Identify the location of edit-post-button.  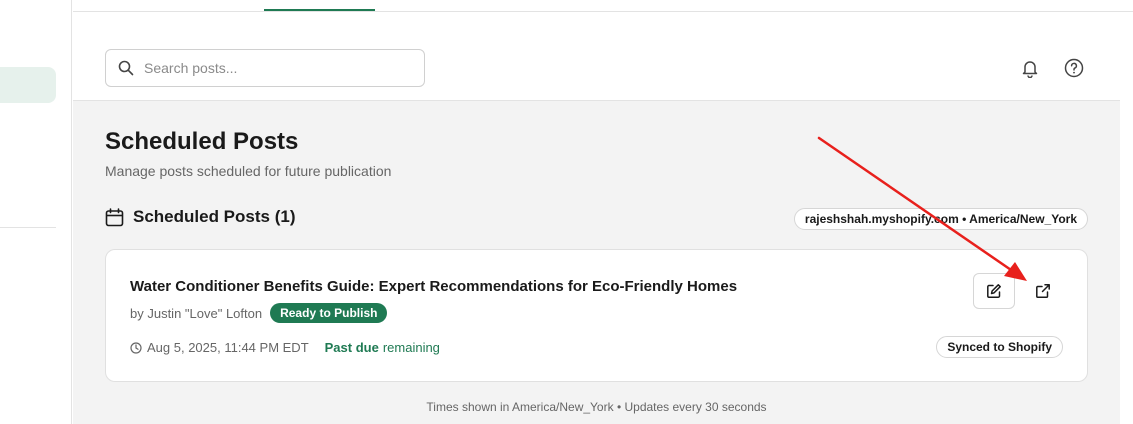
(994, 291).